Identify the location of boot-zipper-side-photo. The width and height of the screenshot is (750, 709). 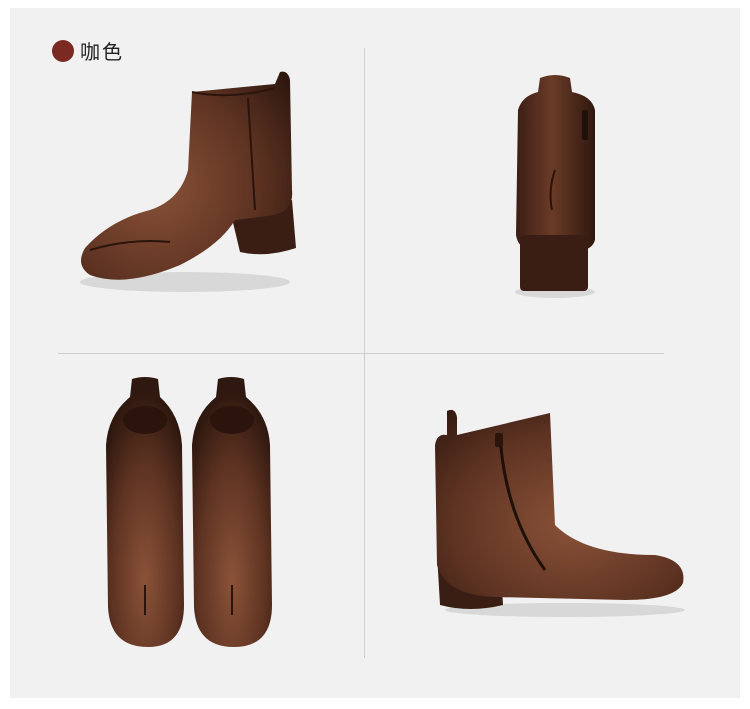
(560, 513).